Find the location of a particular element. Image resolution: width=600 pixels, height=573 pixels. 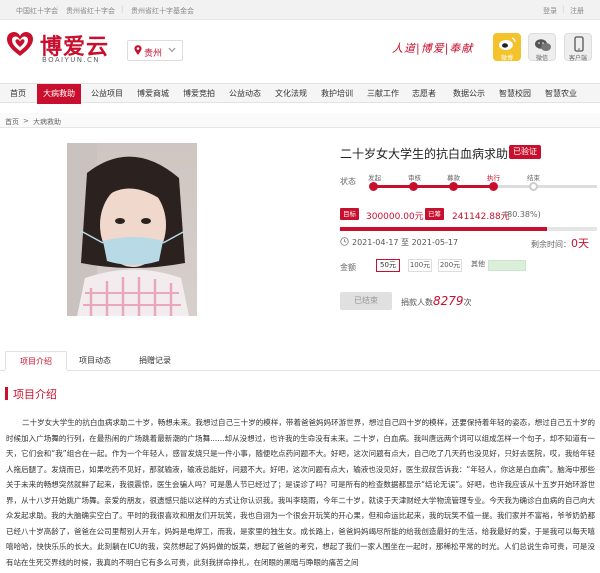

patient-photo is located at coordinates (132, 229).